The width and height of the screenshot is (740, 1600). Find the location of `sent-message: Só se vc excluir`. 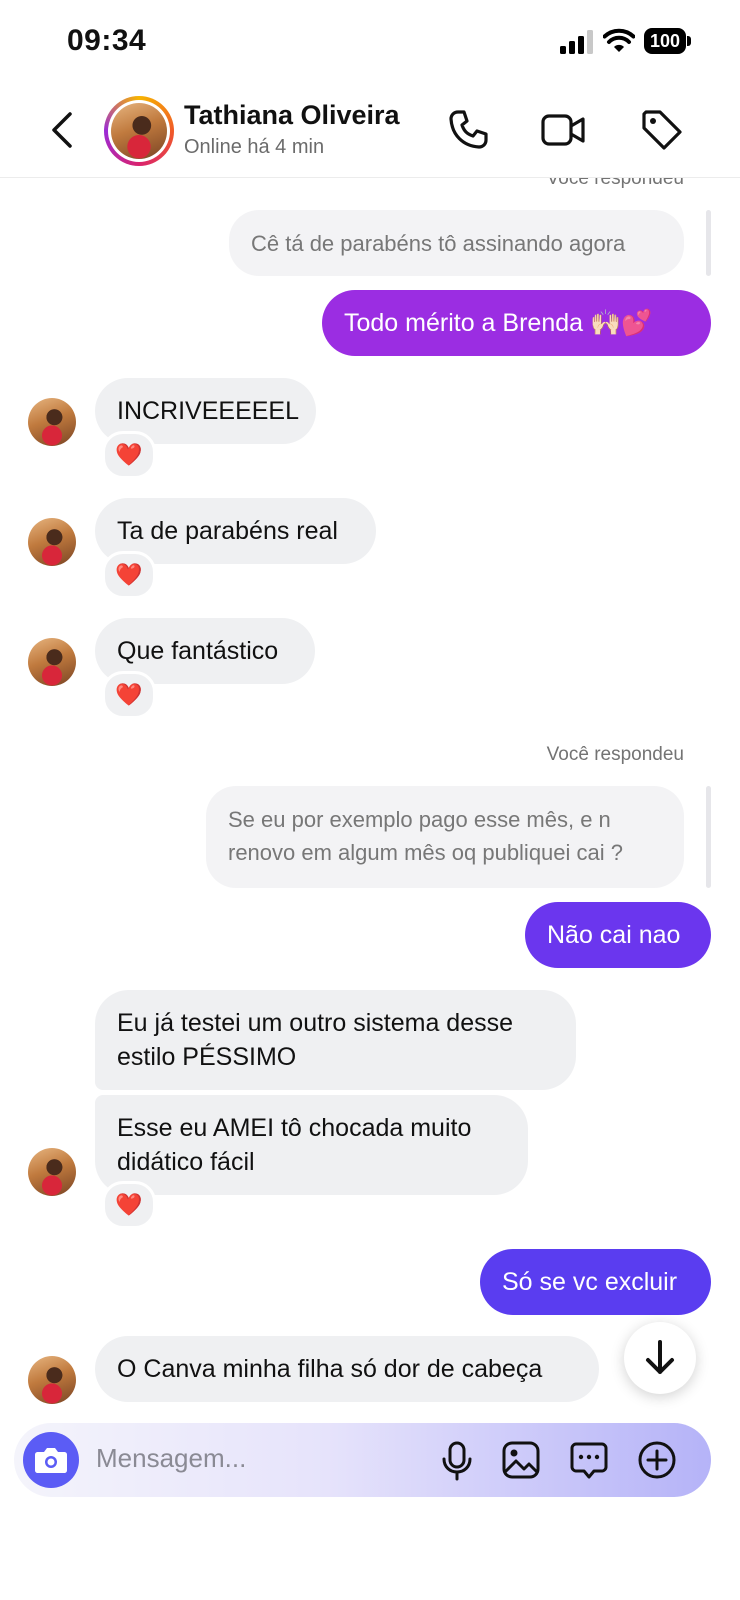

sent-message: Só se vc excluir is located at coordinates (595, 1282).